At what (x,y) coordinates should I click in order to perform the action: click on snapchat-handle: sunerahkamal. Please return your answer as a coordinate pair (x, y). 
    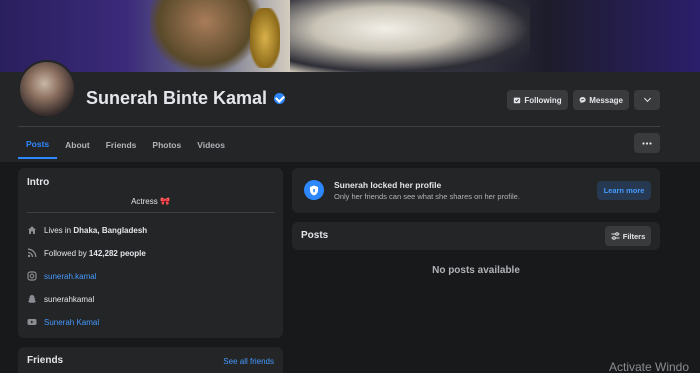
    Looking at the image, I should click on (69, 299).